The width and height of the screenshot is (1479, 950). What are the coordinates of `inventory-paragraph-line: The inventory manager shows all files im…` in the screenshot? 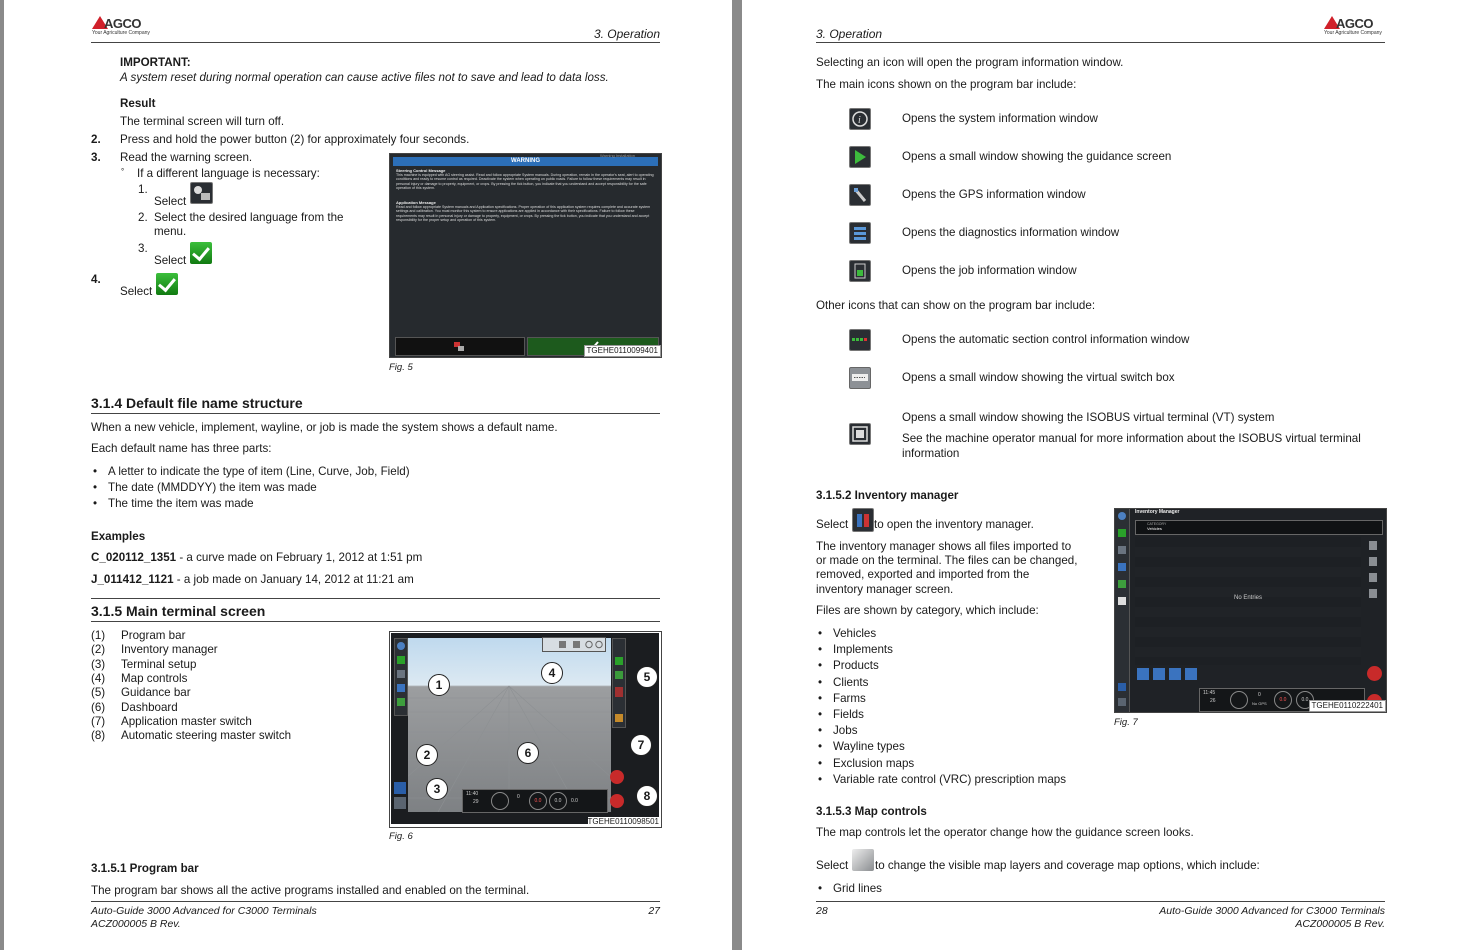 It's located at (944, 546).